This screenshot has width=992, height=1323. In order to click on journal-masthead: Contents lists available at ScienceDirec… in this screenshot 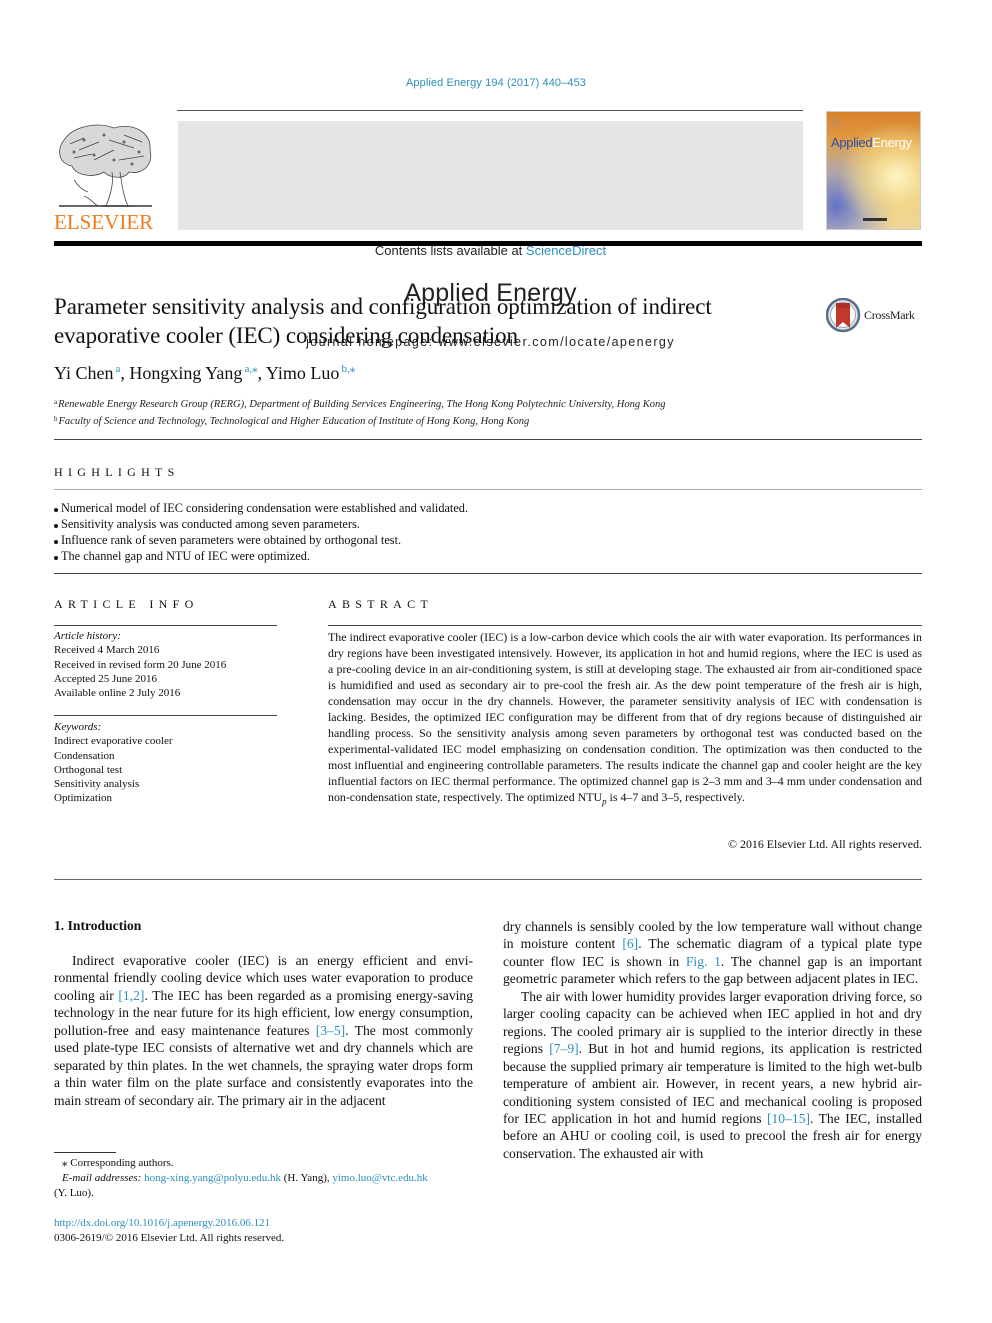, I will do `click(490, 235)`.